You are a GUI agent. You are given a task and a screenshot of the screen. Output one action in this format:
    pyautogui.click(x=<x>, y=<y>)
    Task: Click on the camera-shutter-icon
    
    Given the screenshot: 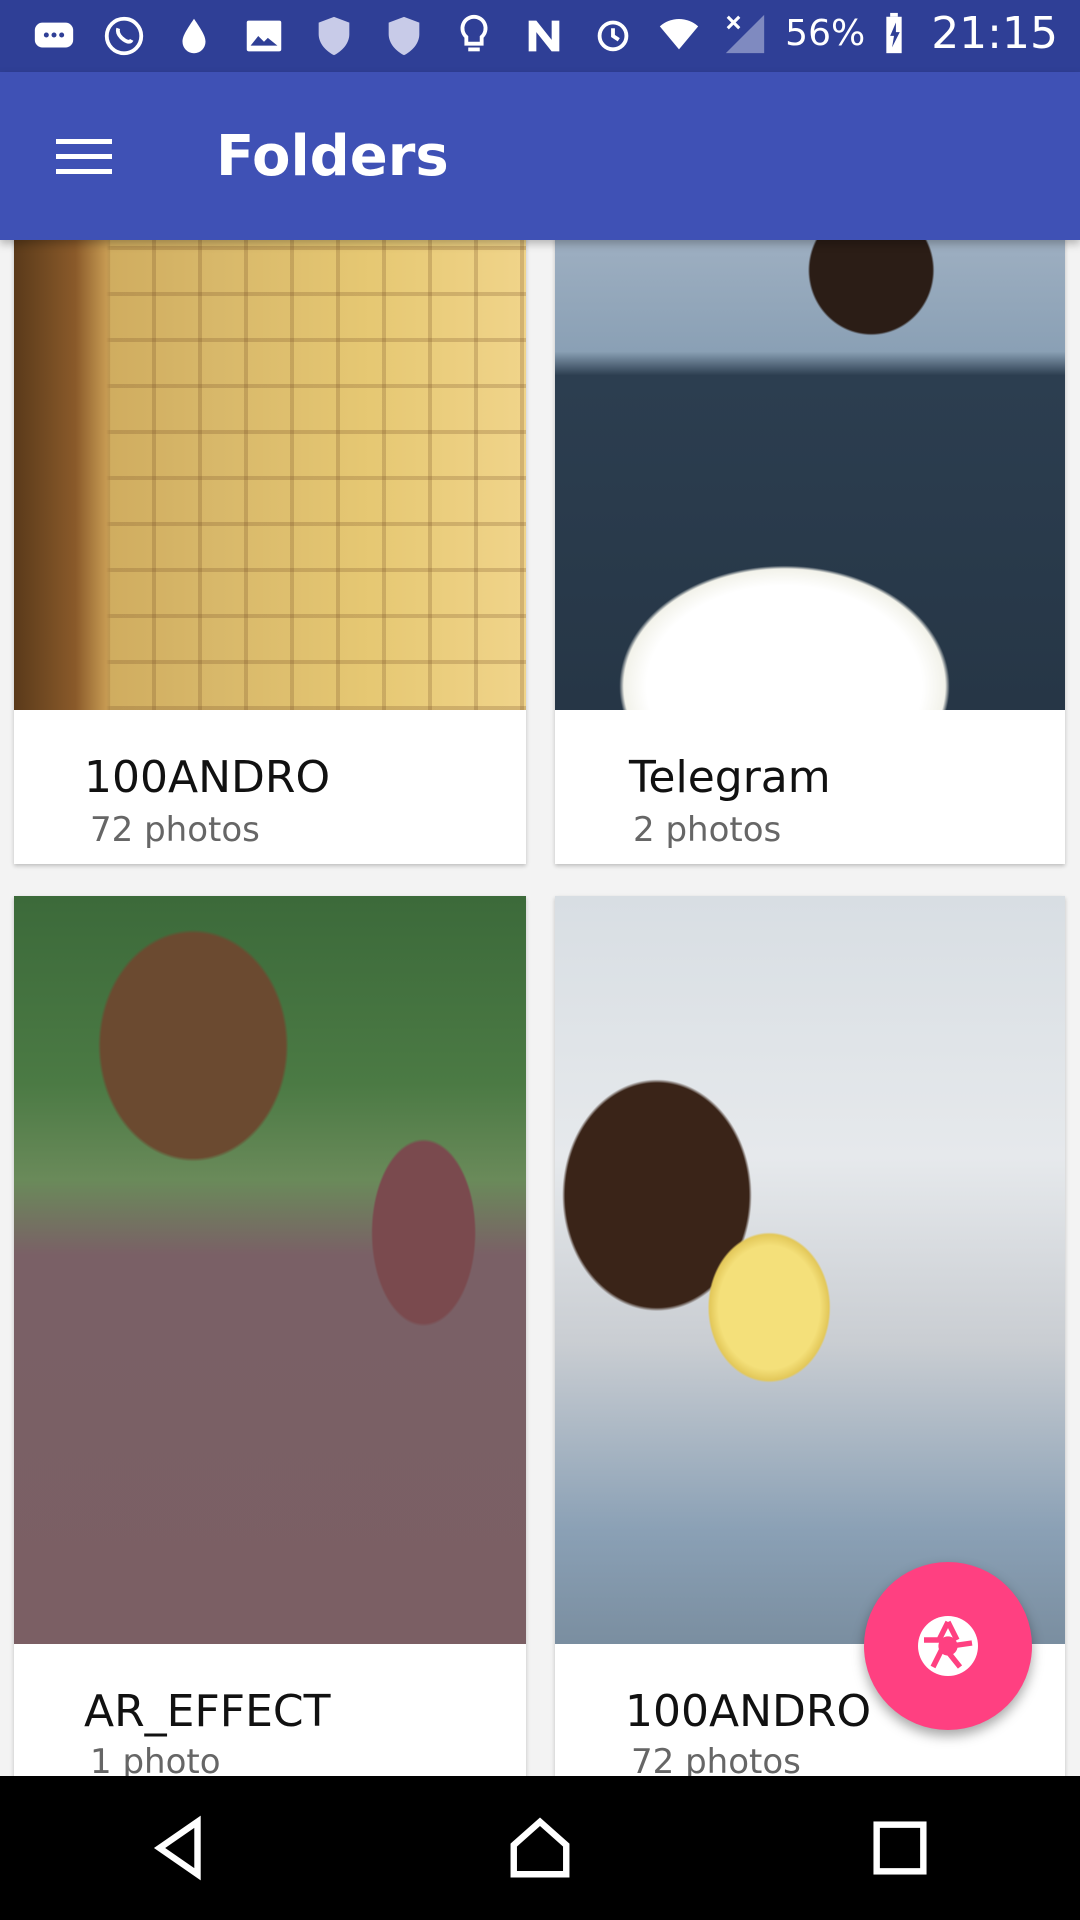 What is the action you would take?
    pyautogui.click(x=948, y=1646)
    